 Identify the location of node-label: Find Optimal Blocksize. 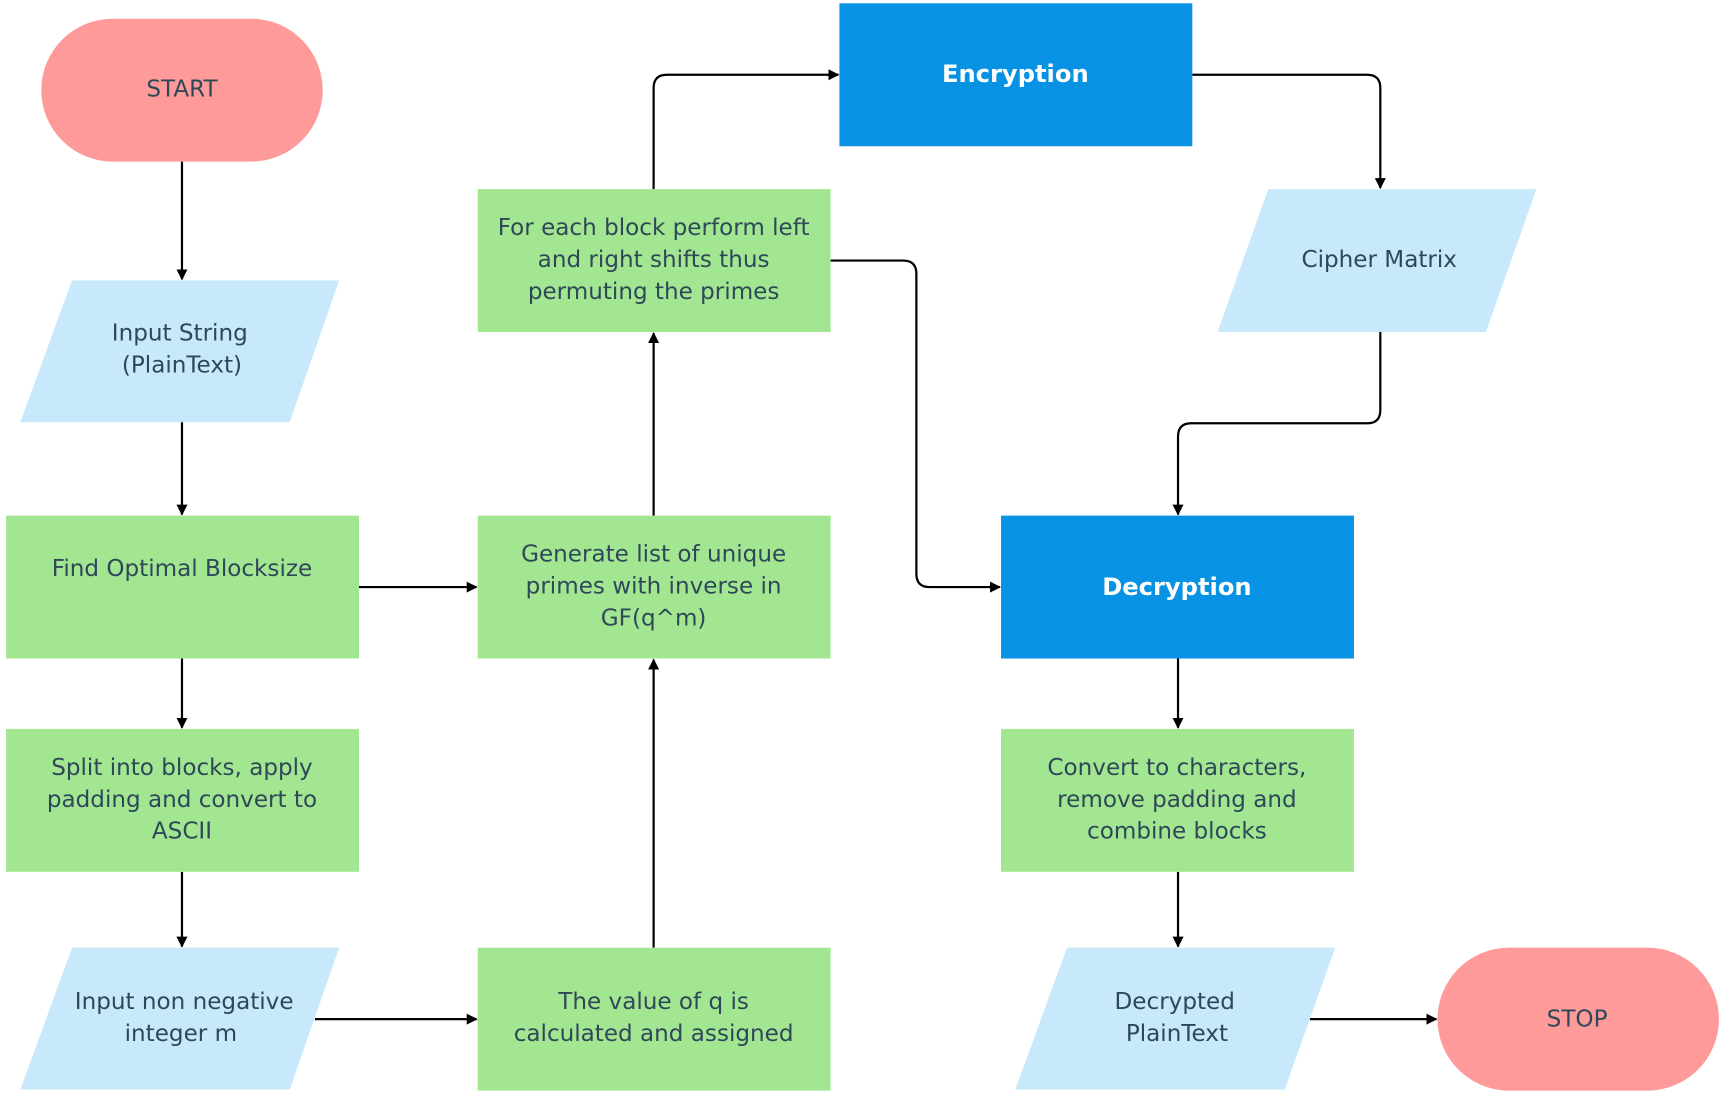
(182, 569).